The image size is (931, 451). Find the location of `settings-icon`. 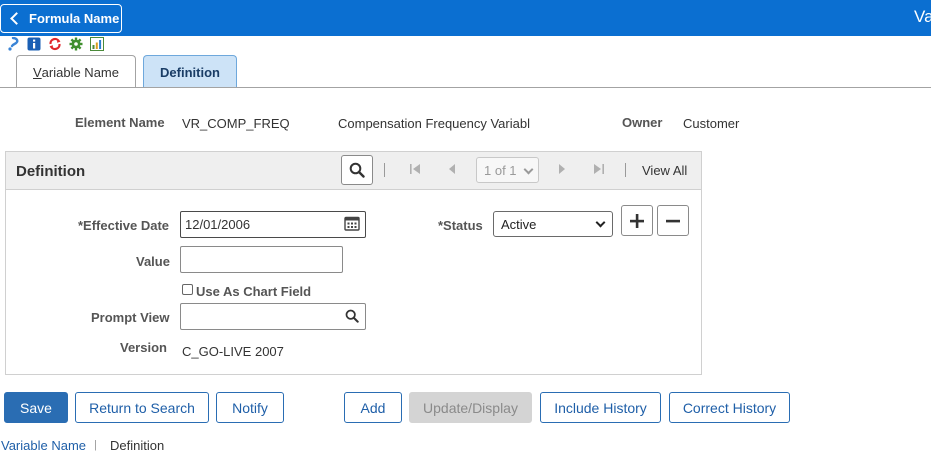

settings-icon is located at coordinates (76, 44).